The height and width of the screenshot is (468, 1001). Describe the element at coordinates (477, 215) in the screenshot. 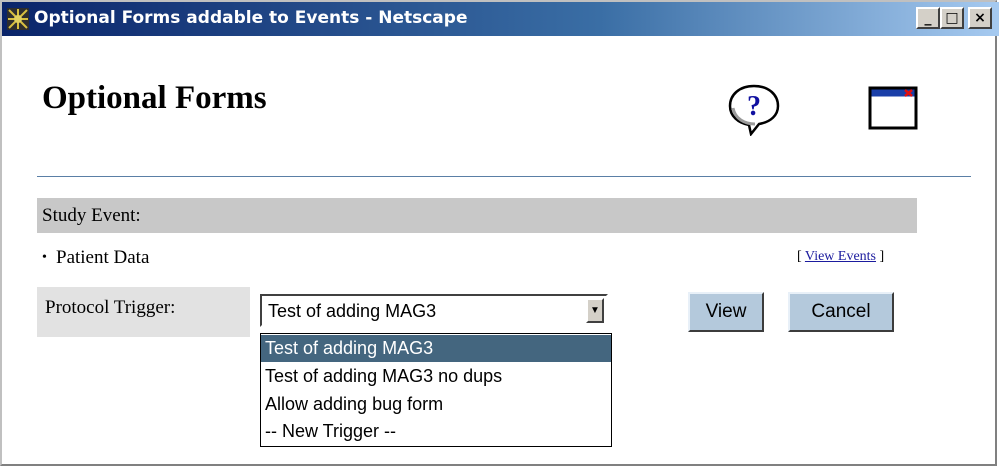

I see `study-event-header: Study Event:` at that location.